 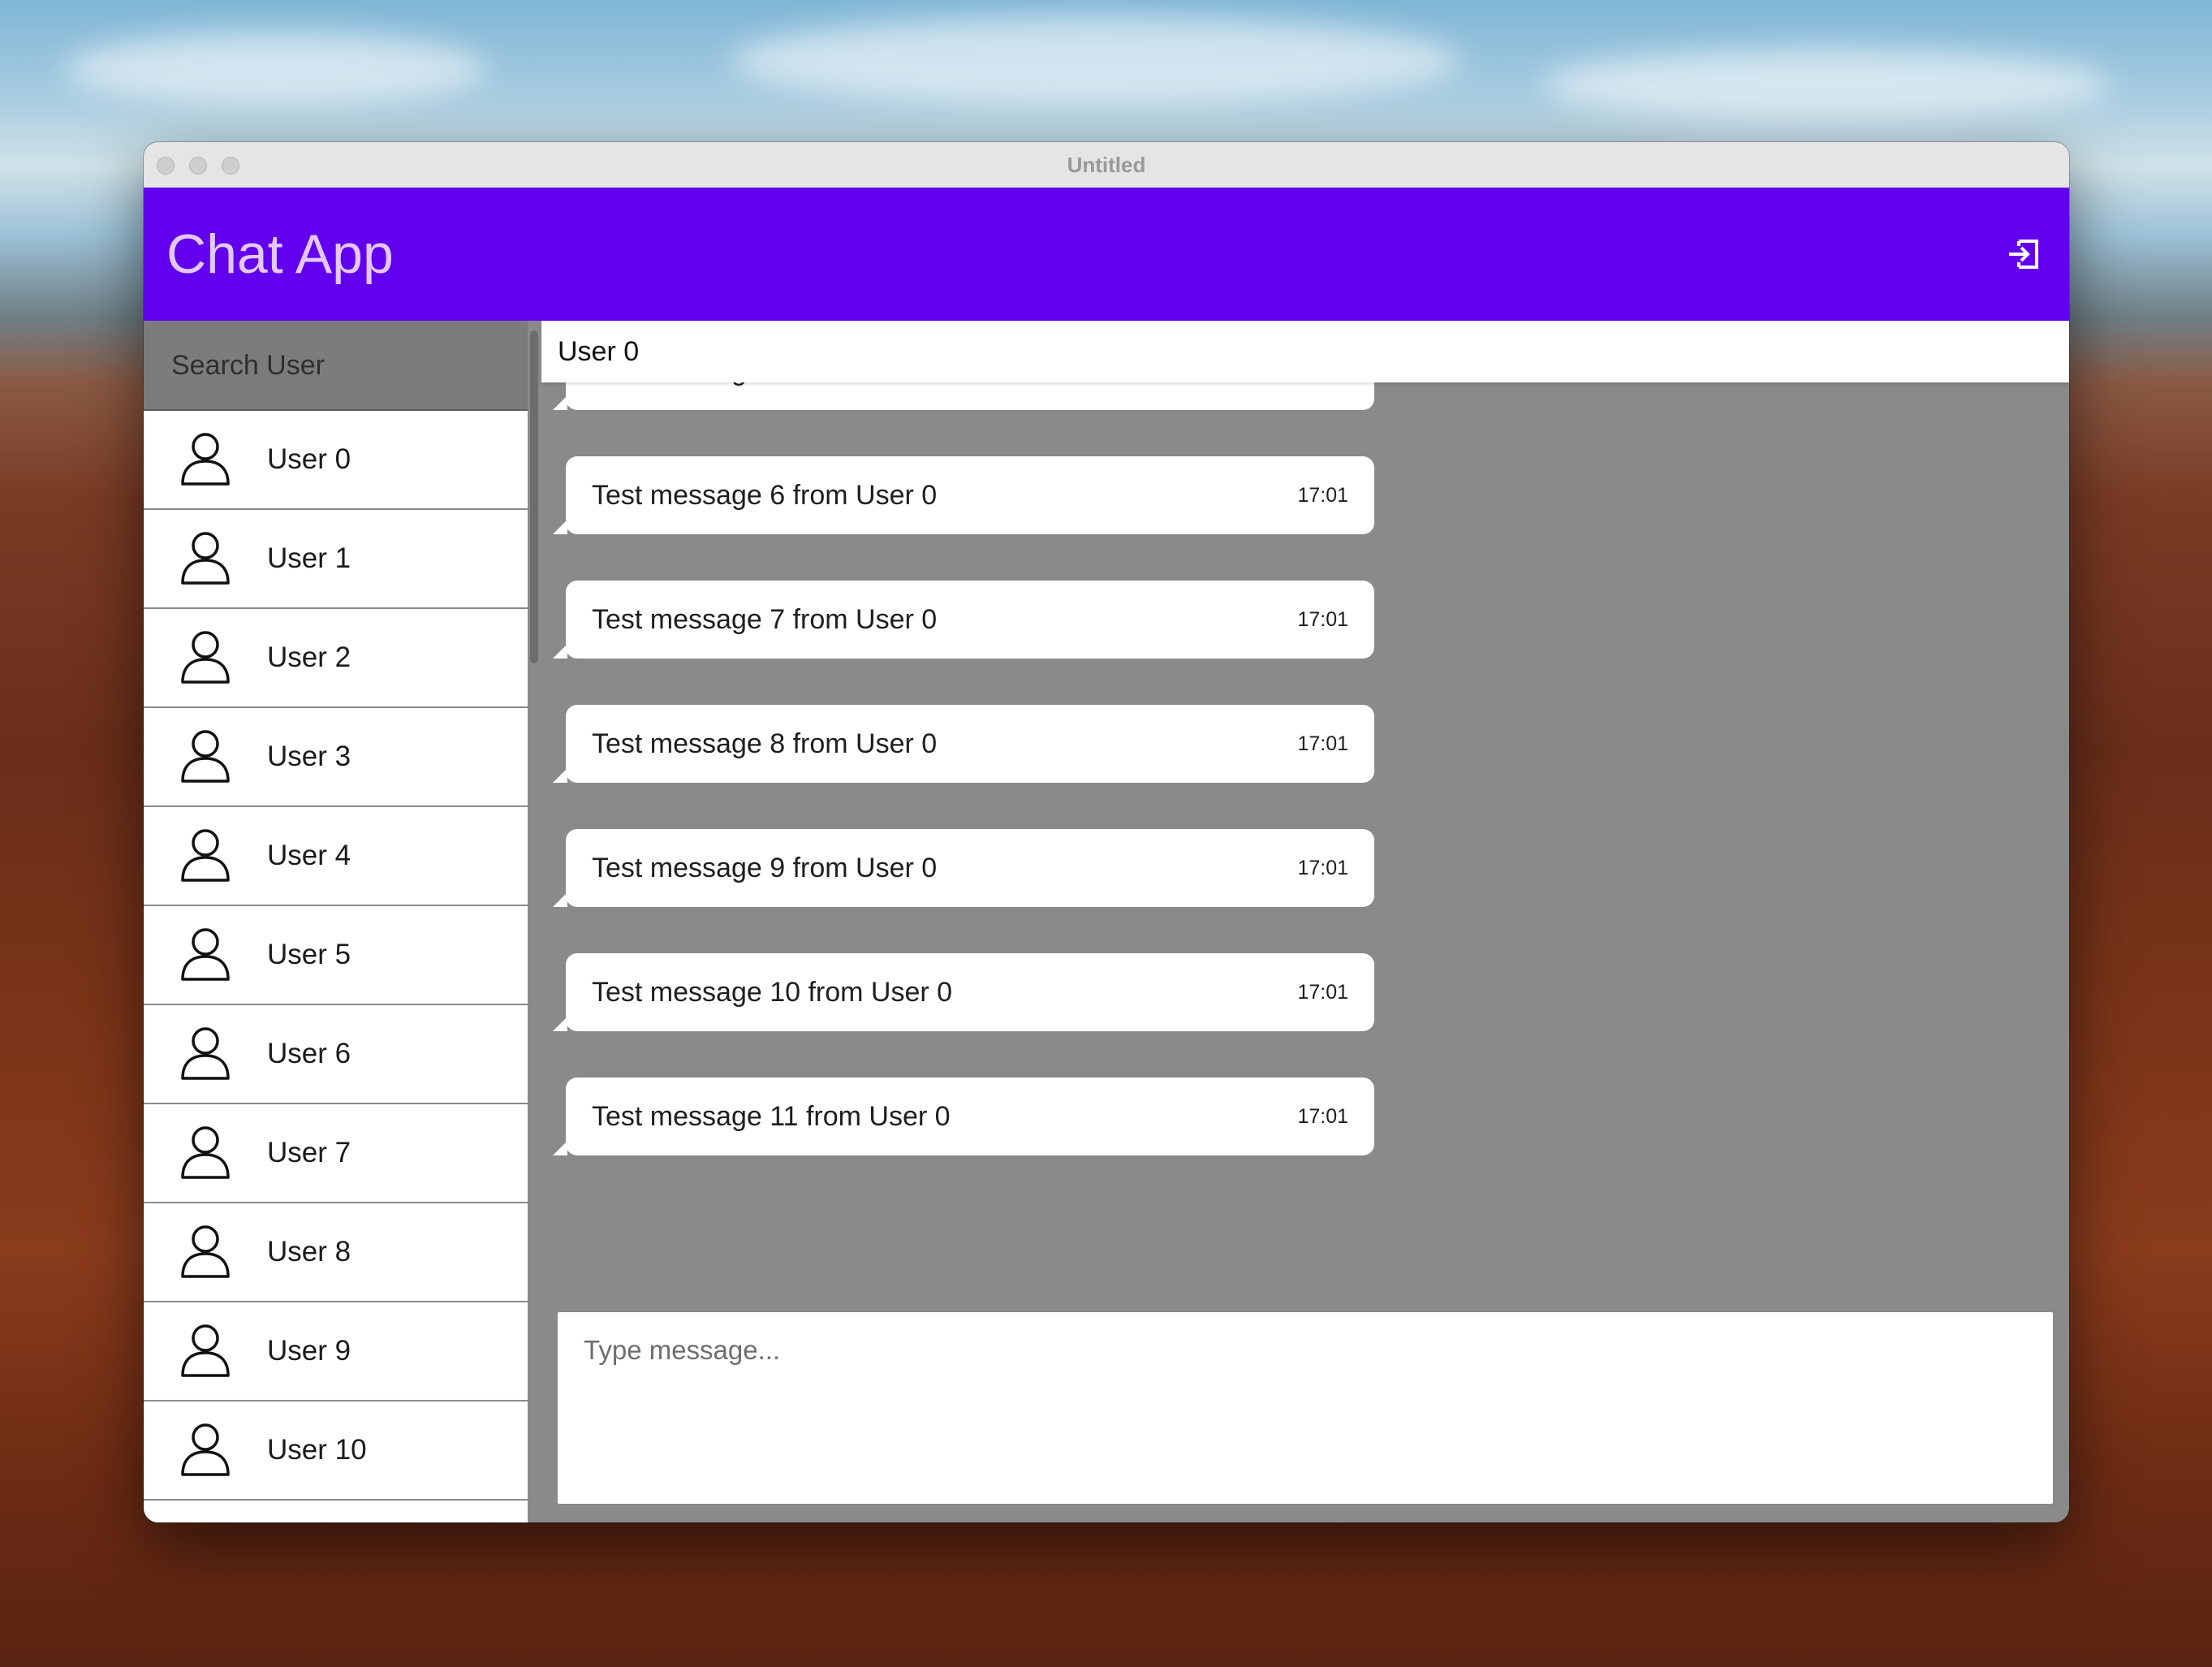 What do you see at coordinates (771, 1116) in the screenshot?
I see `message-text: Test message 11 from User 0` at bounding box center [771, 1116].